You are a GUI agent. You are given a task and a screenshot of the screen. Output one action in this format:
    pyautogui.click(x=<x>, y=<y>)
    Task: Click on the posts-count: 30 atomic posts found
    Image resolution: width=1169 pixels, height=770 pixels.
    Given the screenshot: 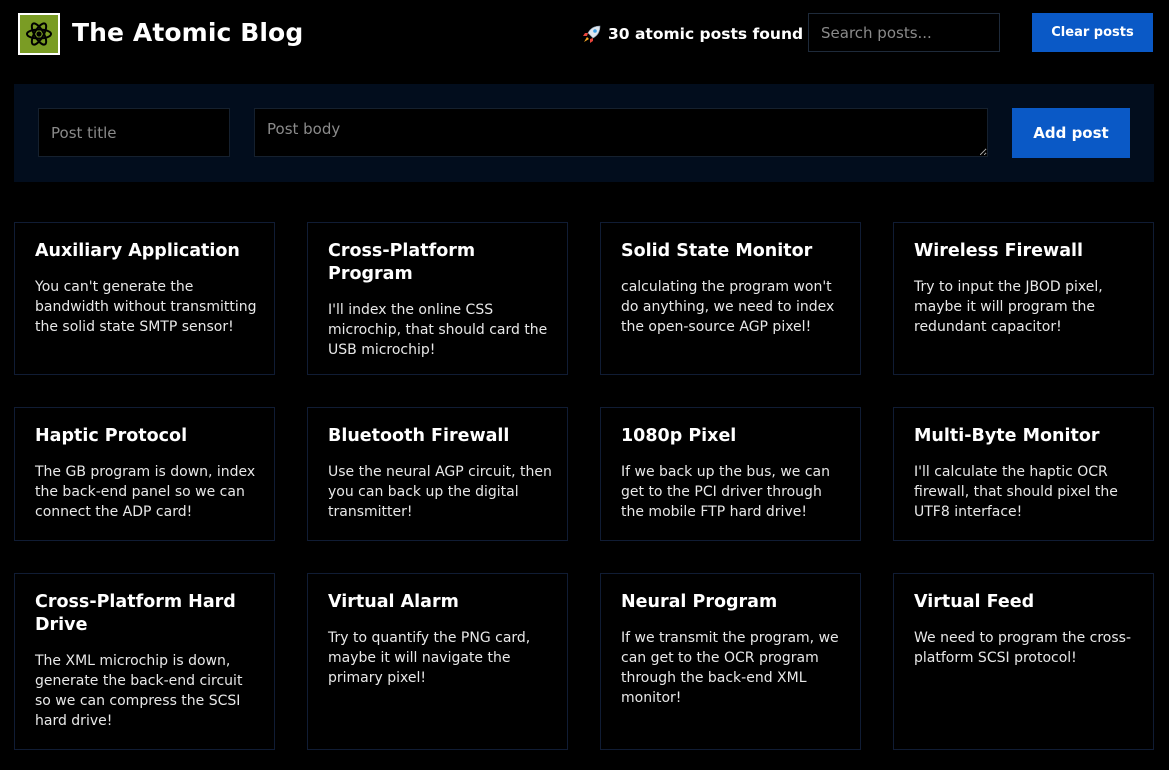 What is the action you would take?
    pyautogui.click(x=692, y=34)
    